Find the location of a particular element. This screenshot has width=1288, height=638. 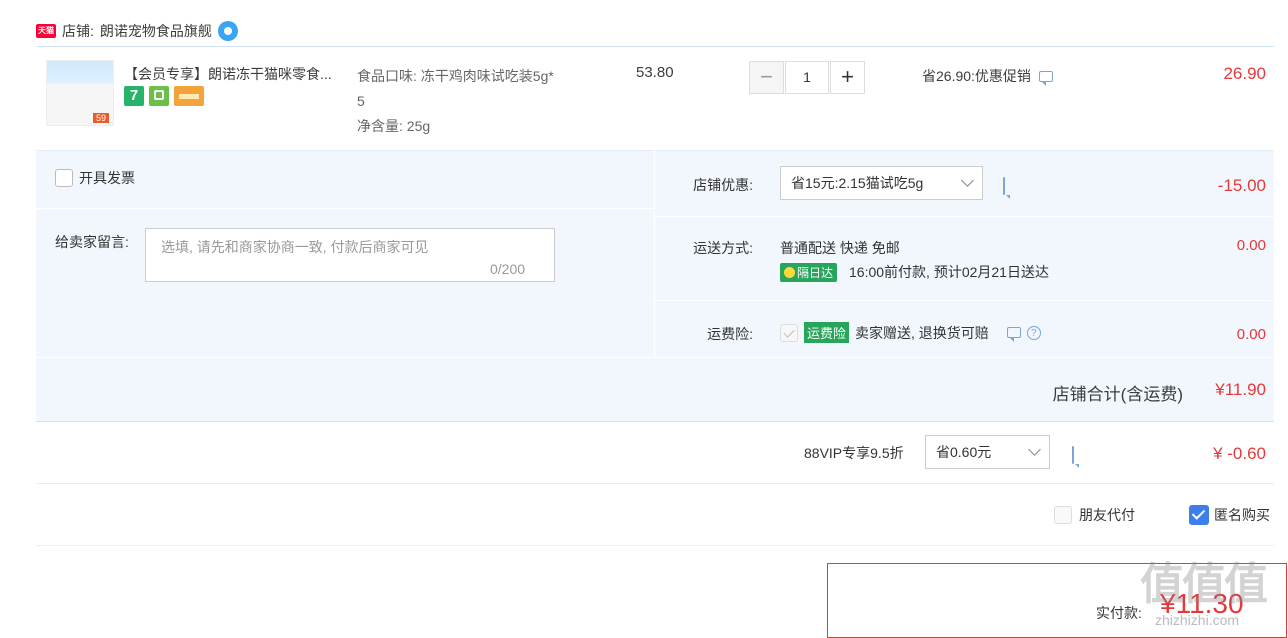

card-icon is located at coordinates (189, 96).